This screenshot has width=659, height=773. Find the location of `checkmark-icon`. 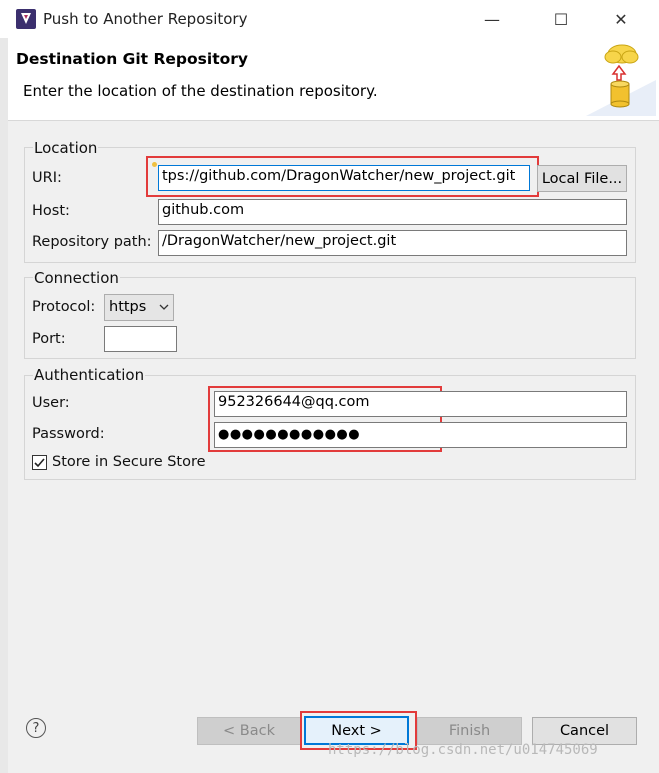

checkmark-icon is located at coordinates (39, 463).